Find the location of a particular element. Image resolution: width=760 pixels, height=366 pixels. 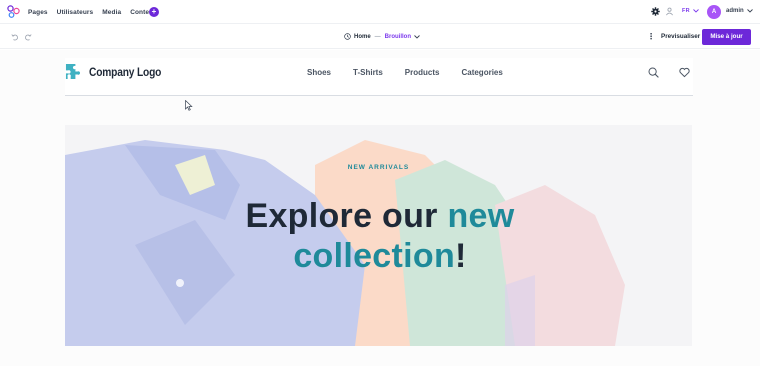

site-nav: Shoes T-Shirts Products Categories is located at coordinates (405, 72).